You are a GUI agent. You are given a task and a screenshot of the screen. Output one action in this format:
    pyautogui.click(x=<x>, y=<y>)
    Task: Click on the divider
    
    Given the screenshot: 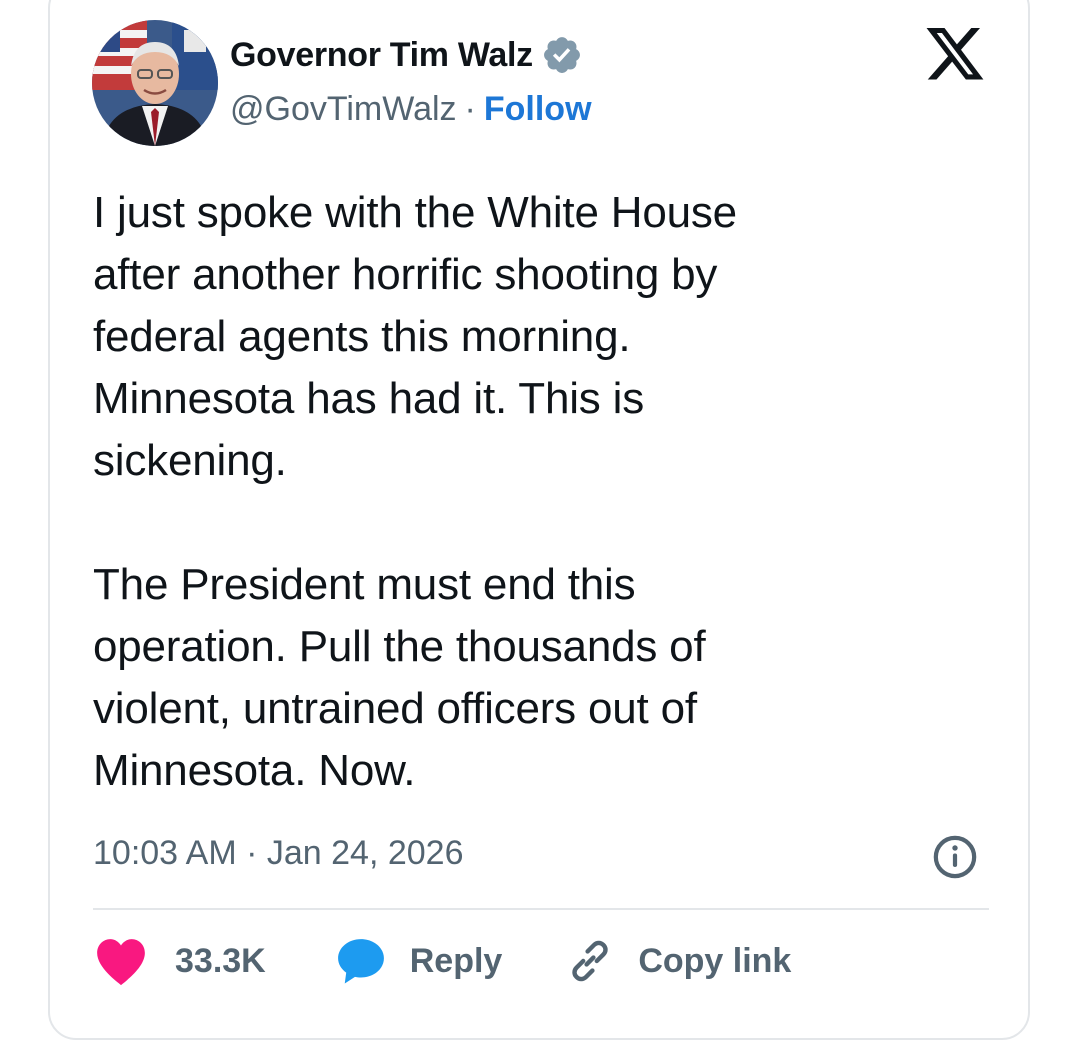 What is the action you would take?
    pyautogui.click(x=541, y=909)
    